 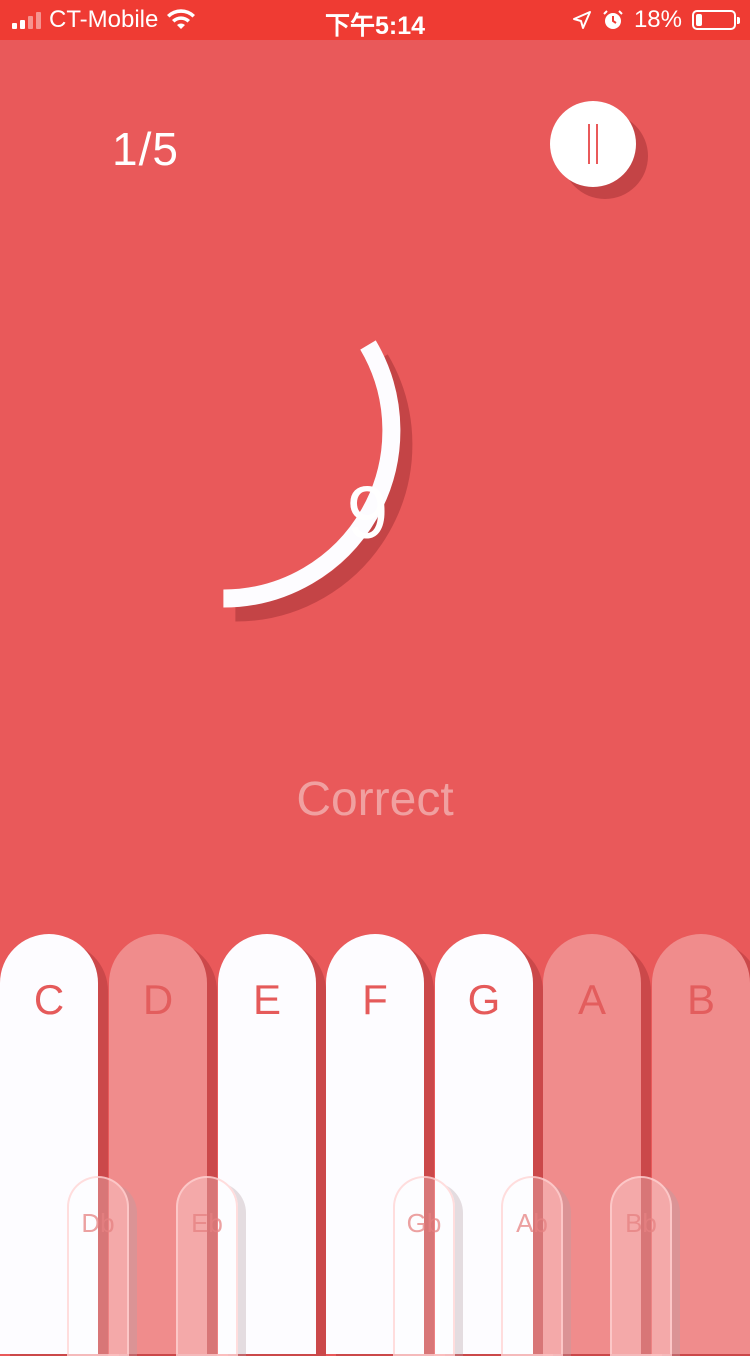 What do you see at coordinates (641, 1266) in the screenshot?
I see `key-bb: Bb` at bounding box center [641, 1266].